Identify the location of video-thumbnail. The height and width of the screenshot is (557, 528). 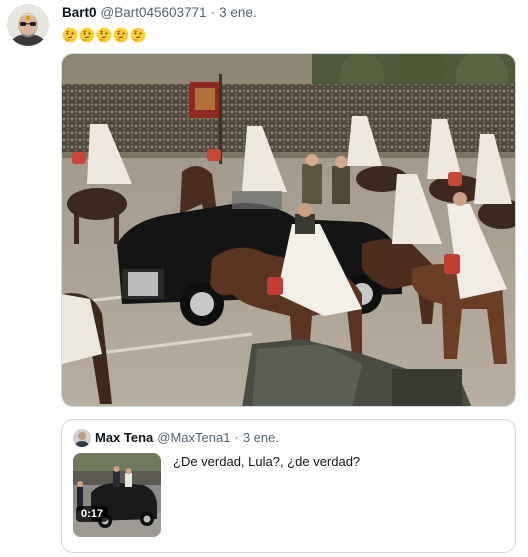
(117, 495).